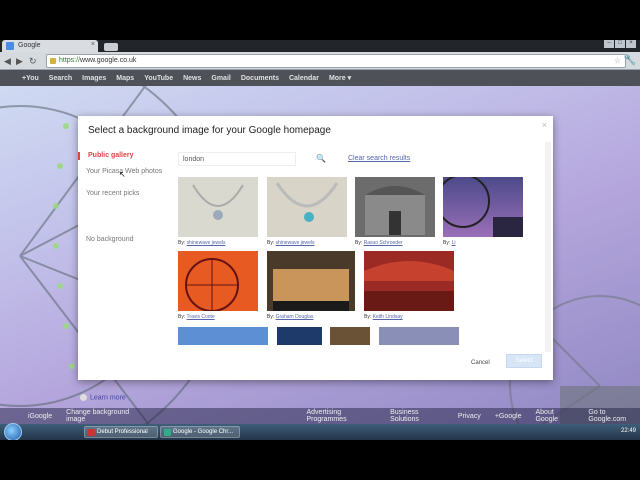 The width and height of the screenshot is (640, 480). I want to click on maximize-icon: □, so click(620, 44).